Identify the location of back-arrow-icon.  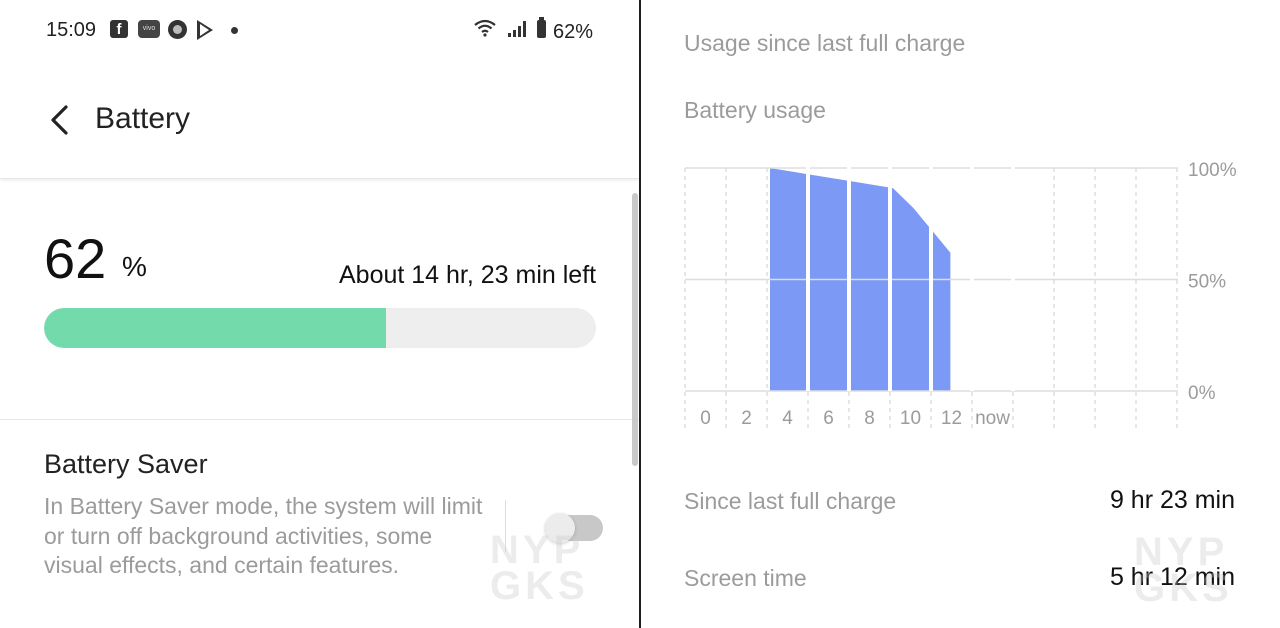
(59, 120).